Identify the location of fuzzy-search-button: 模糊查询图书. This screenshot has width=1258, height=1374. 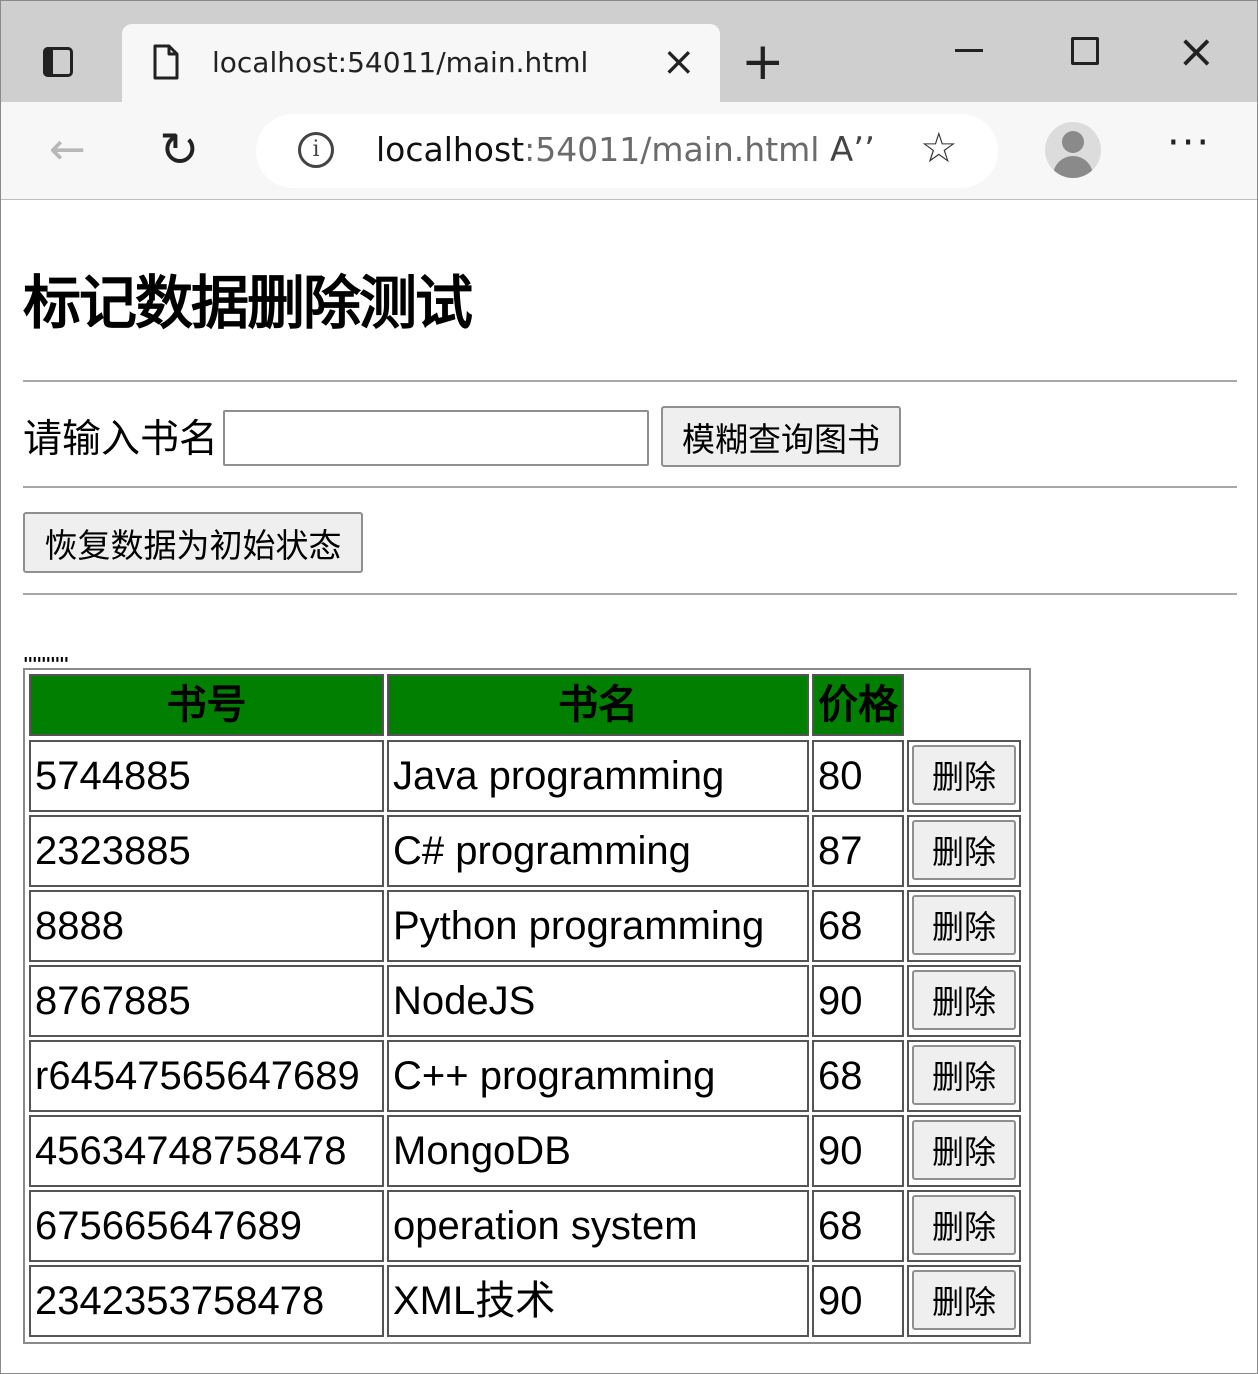
(781, 436).